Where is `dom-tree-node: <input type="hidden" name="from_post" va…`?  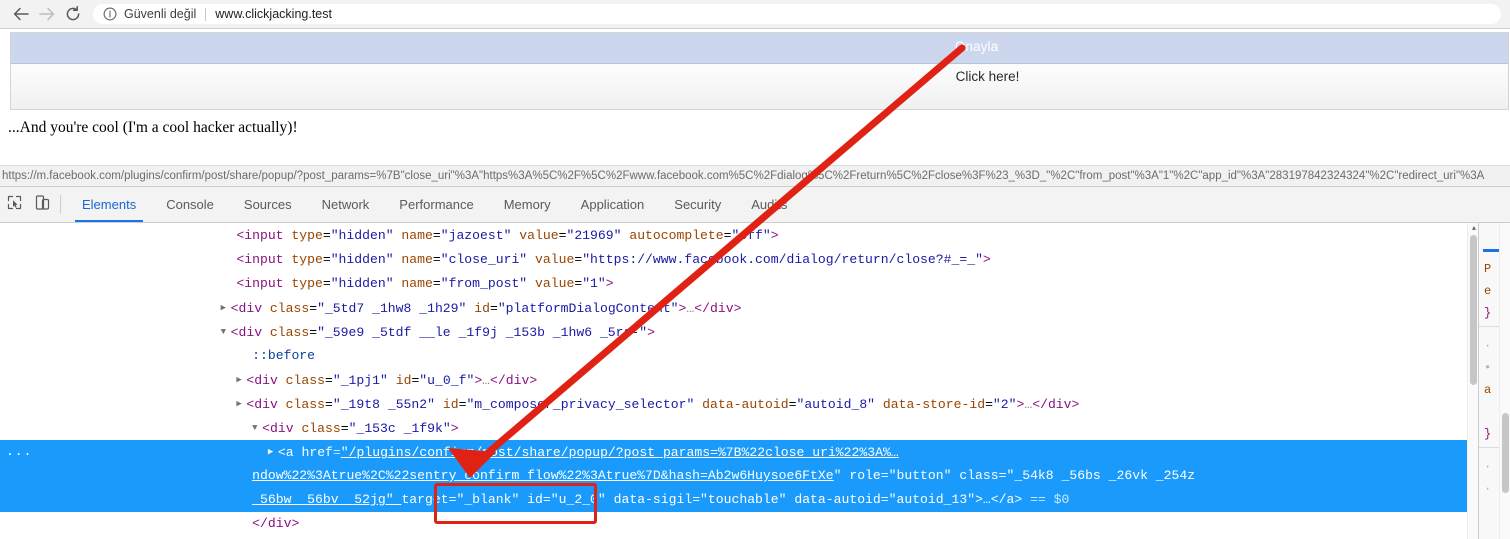
dom-tree-node: <input type="hidden" name="from_post" va… is located at coordinates (739, 284).